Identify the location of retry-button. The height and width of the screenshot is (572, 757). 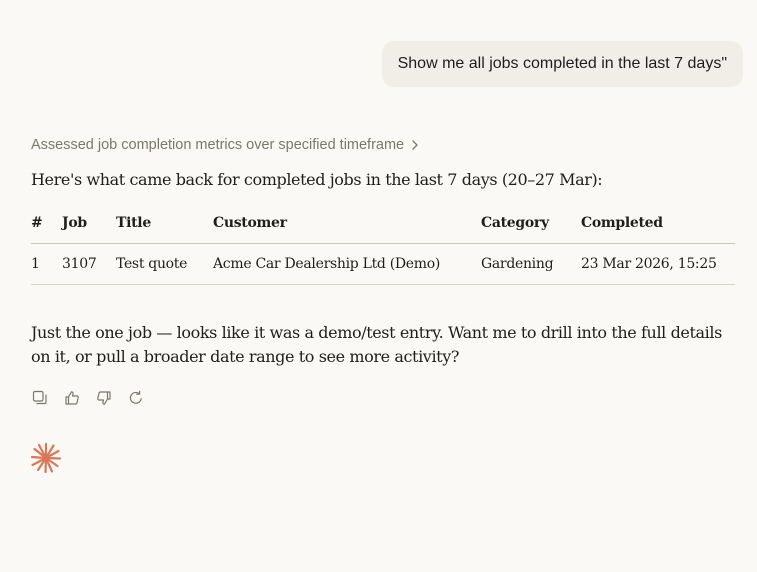
(136, 398).